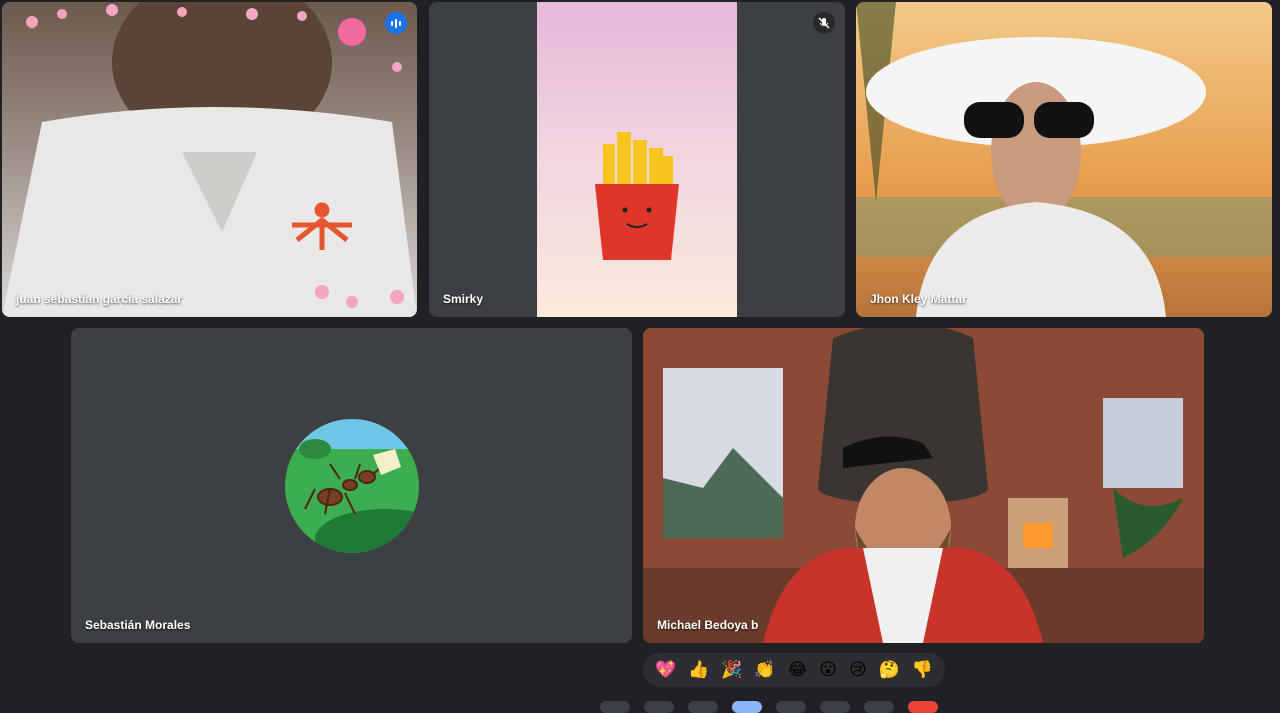  I want to click on meeting-controls, so click(795, 707).